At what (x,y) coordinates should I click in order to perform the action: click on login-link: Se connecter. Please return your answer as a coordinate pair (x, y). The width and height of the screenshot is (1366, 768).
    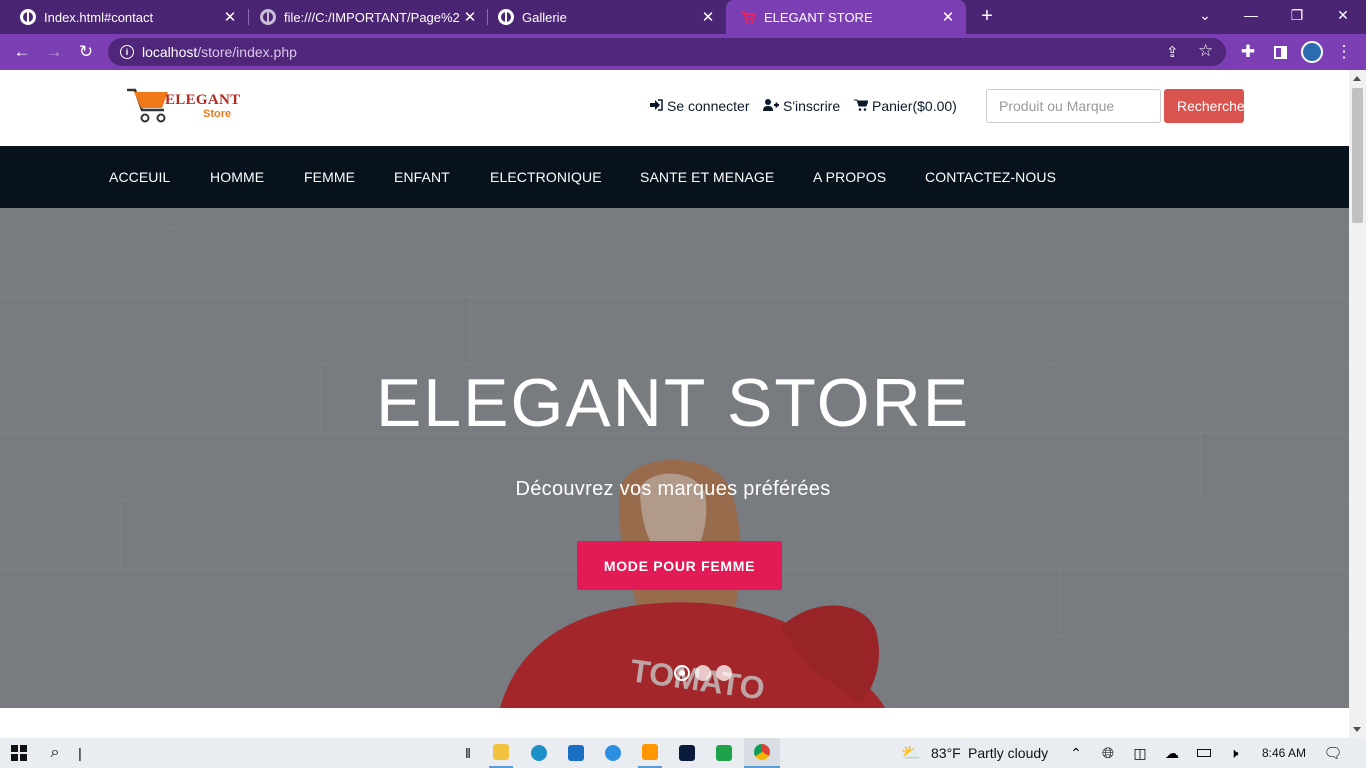
    Looking at the image, I should click on (700, 106).